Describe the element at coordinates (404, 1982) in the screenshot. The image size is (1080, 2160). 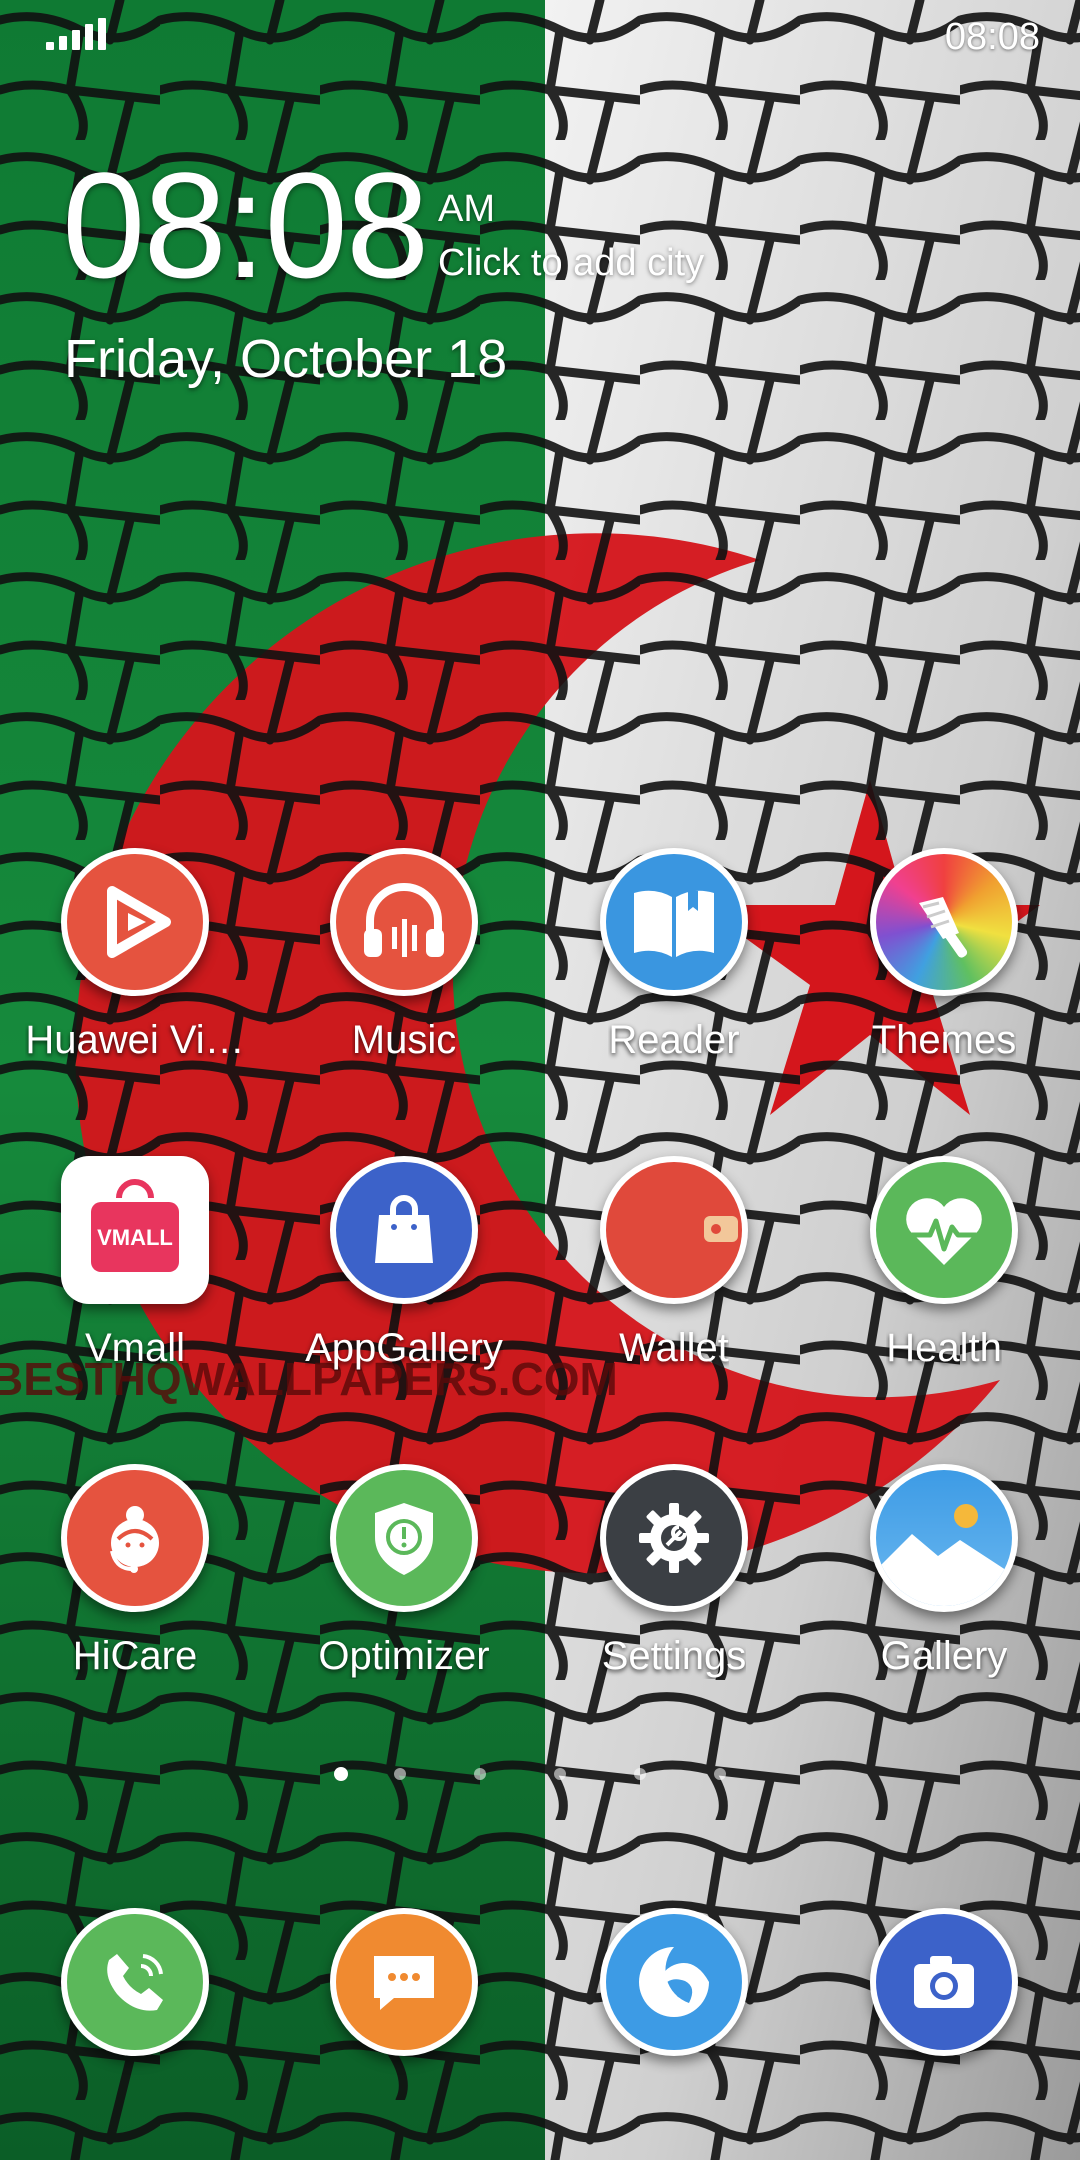
I see `messages-icon` at that location.